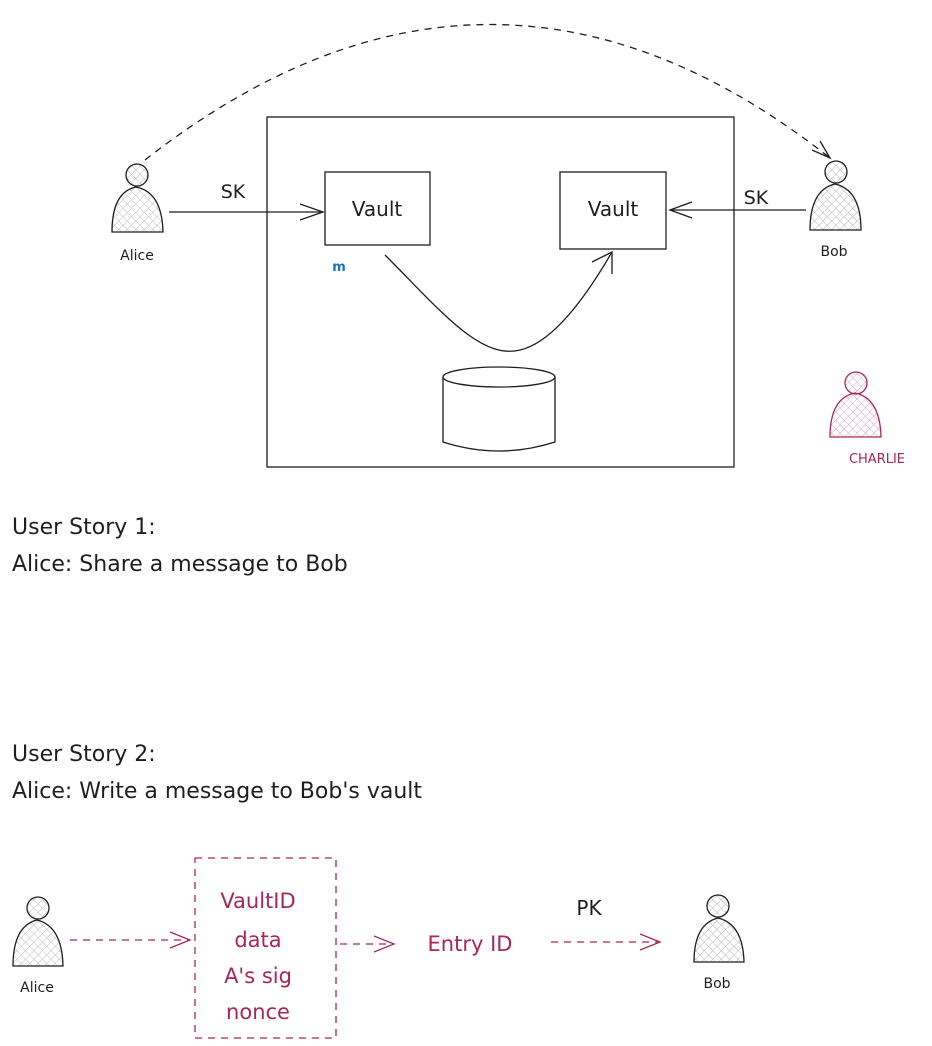 This screenshot has height=1046, width=932. What do you see at coordinates (37, 988) in the screenshot?
I see `alice-bottom-label: Alice` at bounding box center [37, 988].